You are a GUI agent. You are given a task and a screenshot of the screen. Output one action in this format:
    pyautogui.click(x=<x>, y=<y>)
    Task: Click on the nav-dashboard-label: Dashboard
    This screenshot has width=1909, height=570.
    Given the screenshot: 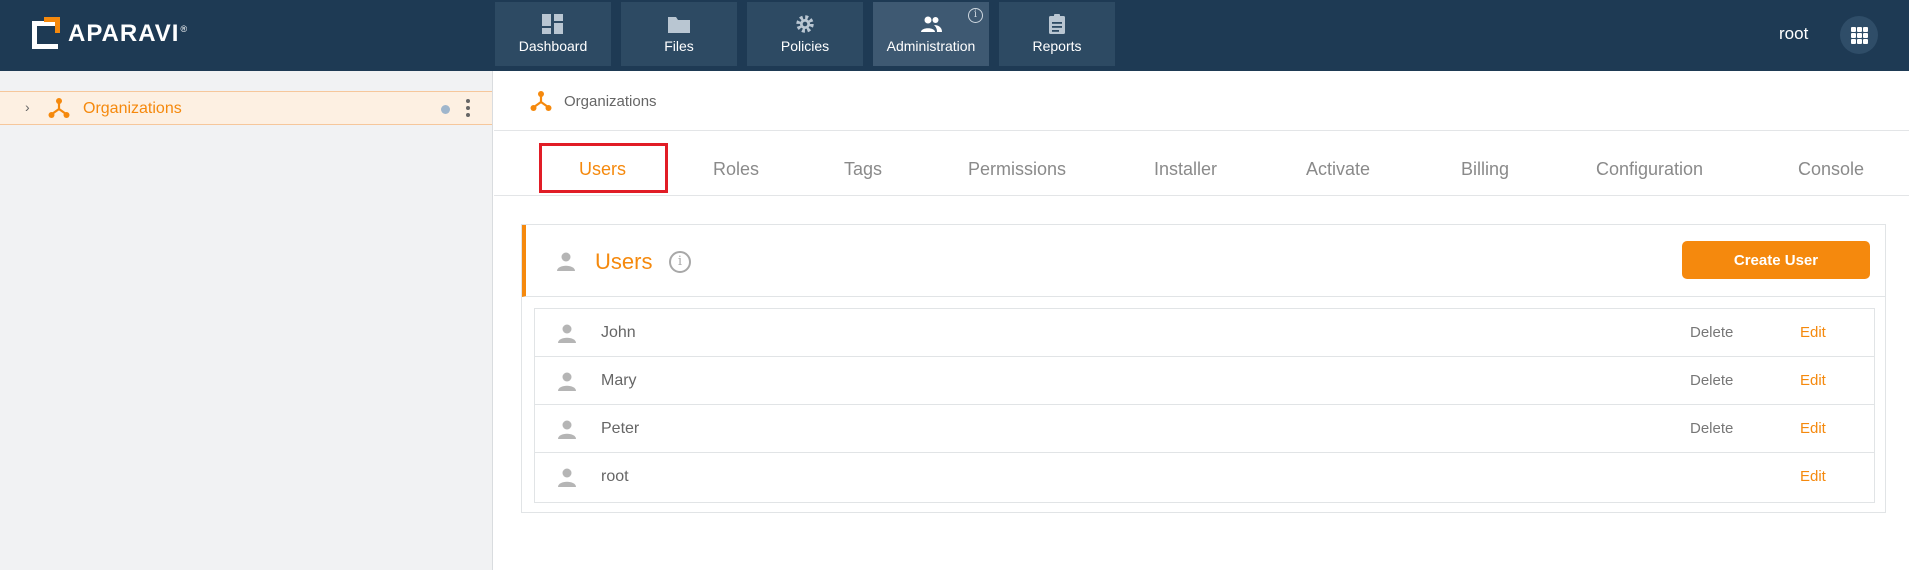 What is the action you would take?
    pyautogui.click(x=553, y=46)
    